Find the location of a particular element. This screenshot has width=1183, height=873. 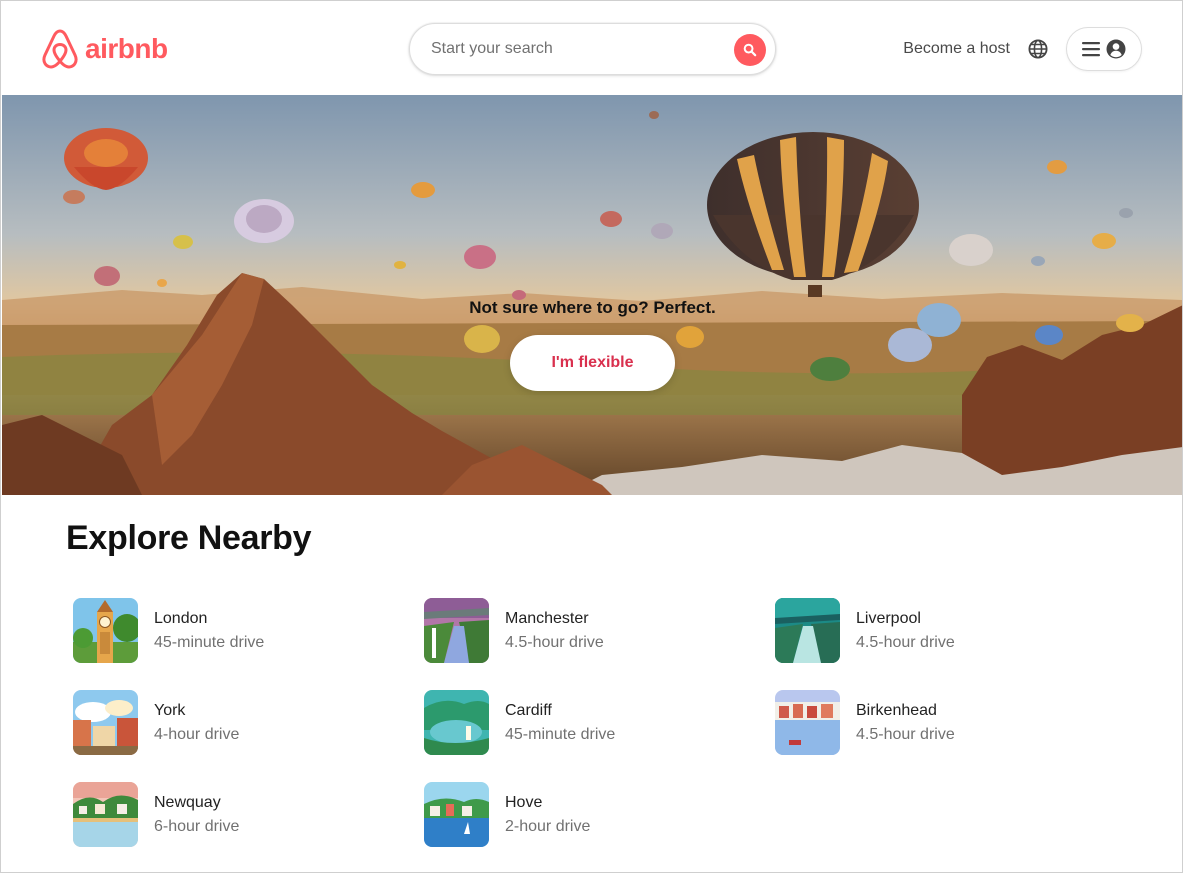

globe-icon is located at coordinates (1038, 49).